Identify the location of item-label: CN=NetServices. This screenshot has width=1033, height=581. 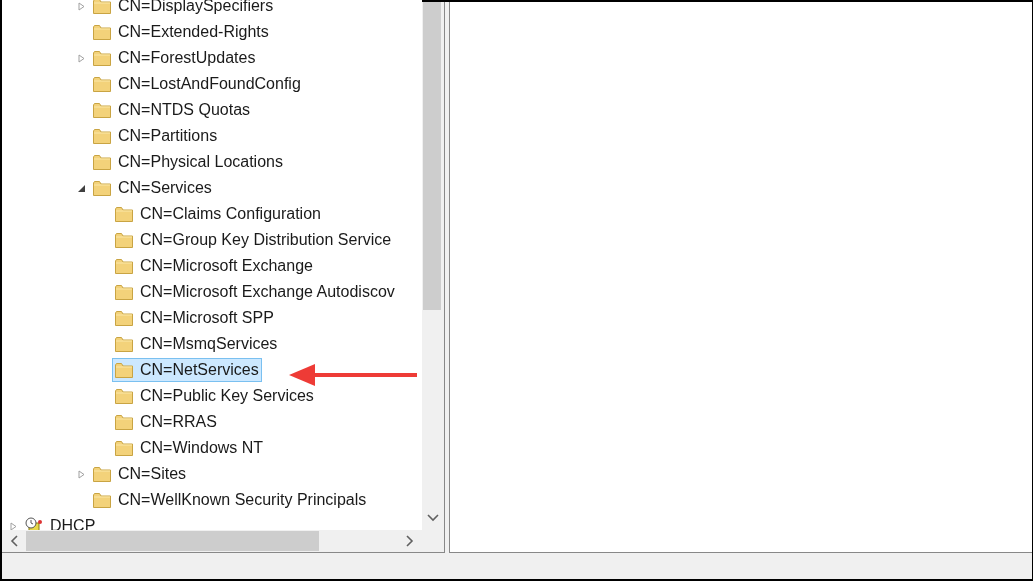
(199, 370).